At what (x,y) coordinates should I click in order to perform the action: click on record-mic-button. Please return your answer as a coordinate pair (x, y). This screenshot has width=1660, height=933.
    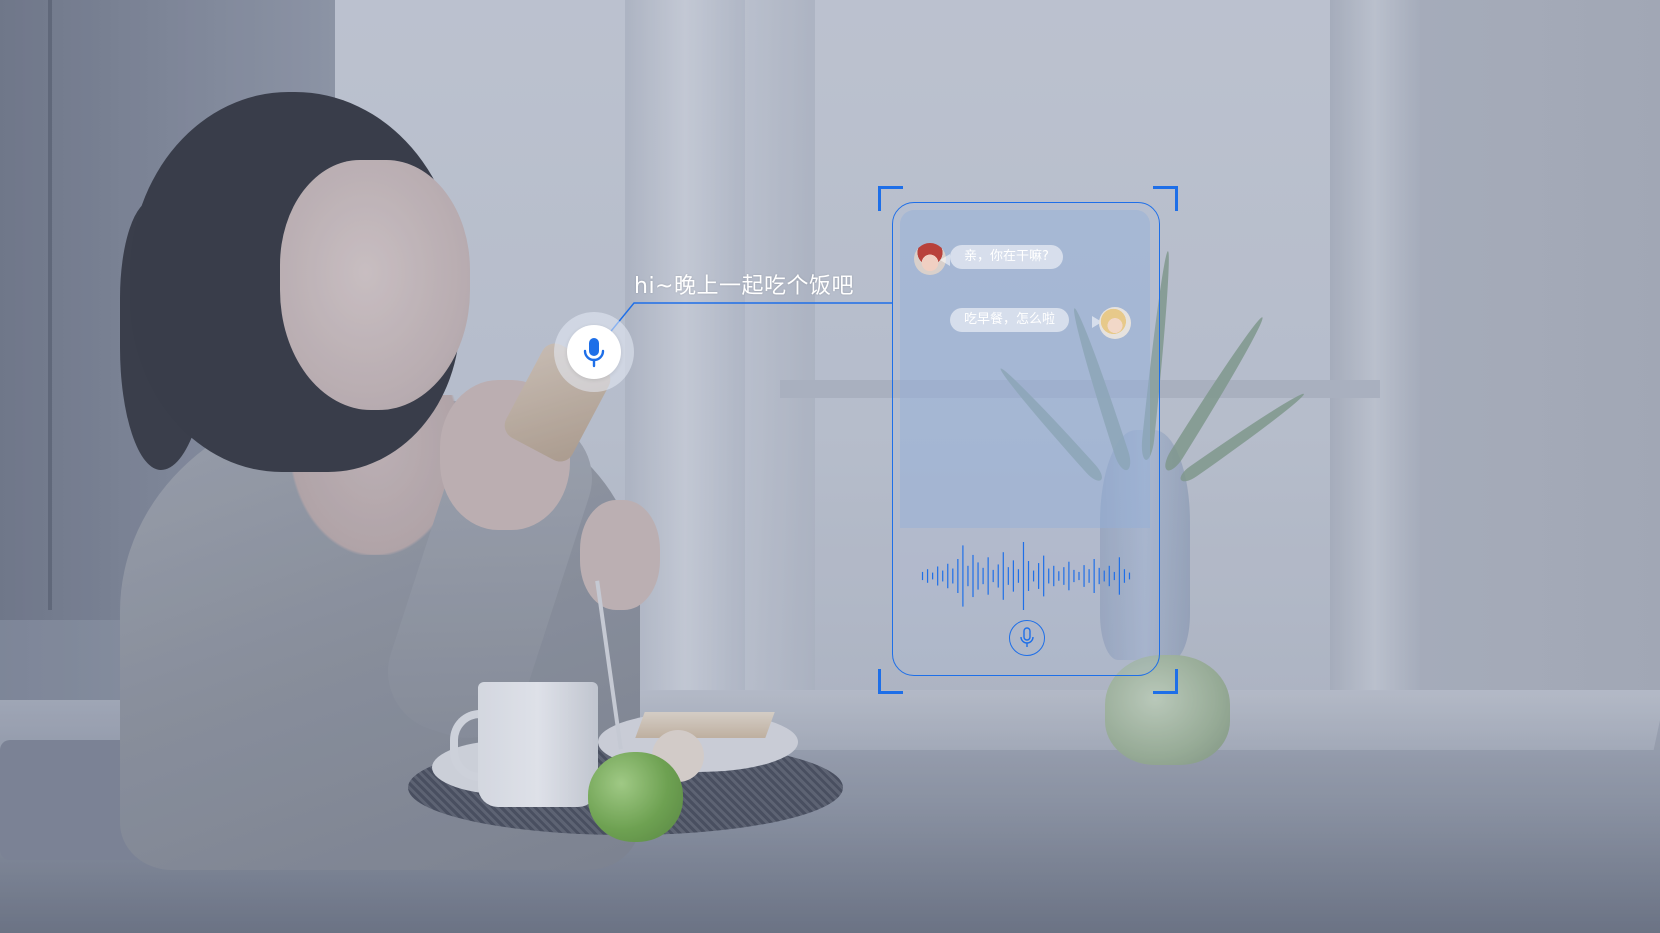
    Looking at the image, I should click on (1027, 638).